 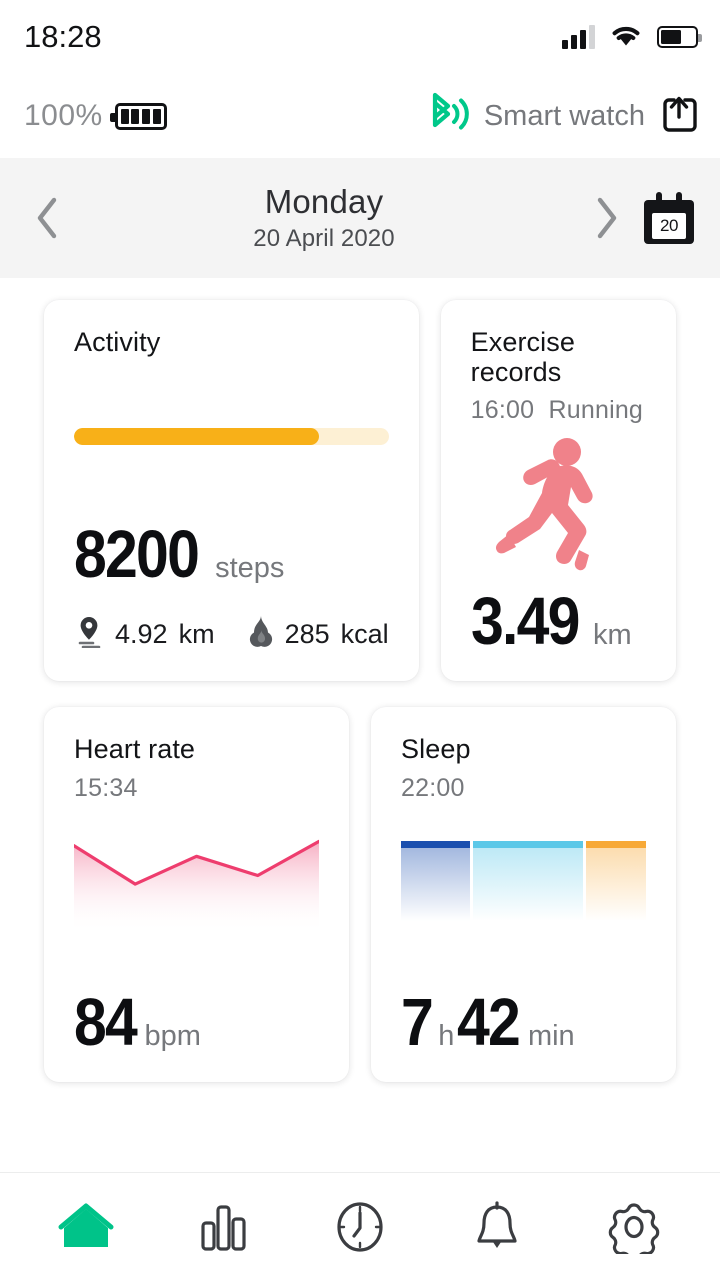 I want to click on nav-item-settings, so click(x=634, y=1227).